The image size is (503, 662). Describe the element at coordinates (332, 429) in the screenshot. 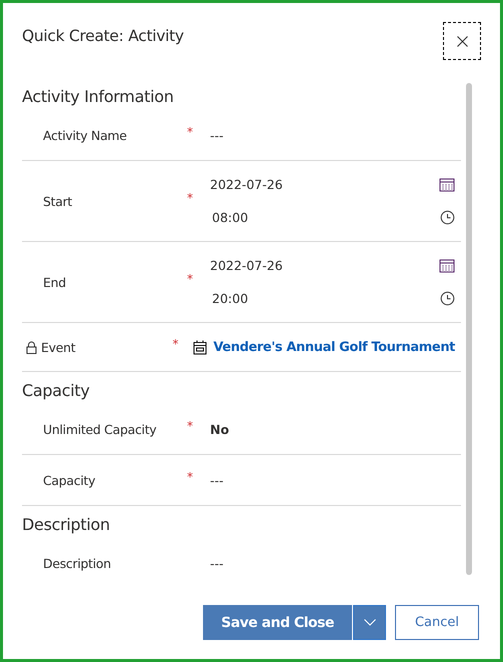

I see `field-value: No` at that location.